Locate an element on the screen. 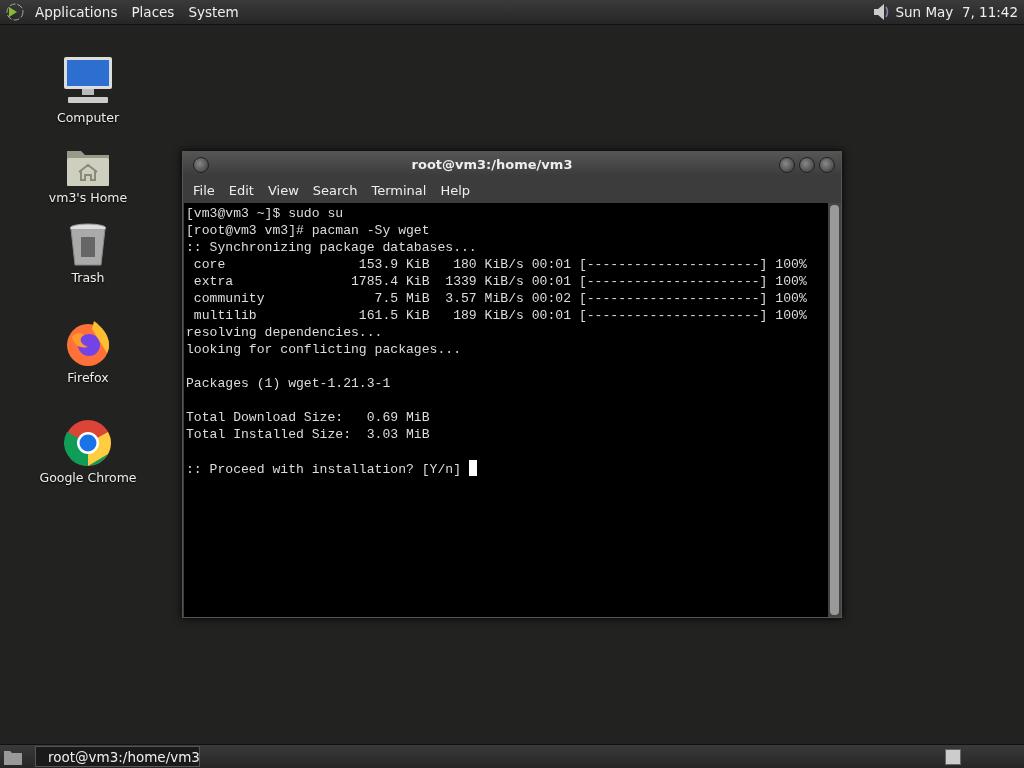 The height and width of the screenshot is (768, 1024). desktop-icon-label: Google Chrome is located at coordinates (88, 477).